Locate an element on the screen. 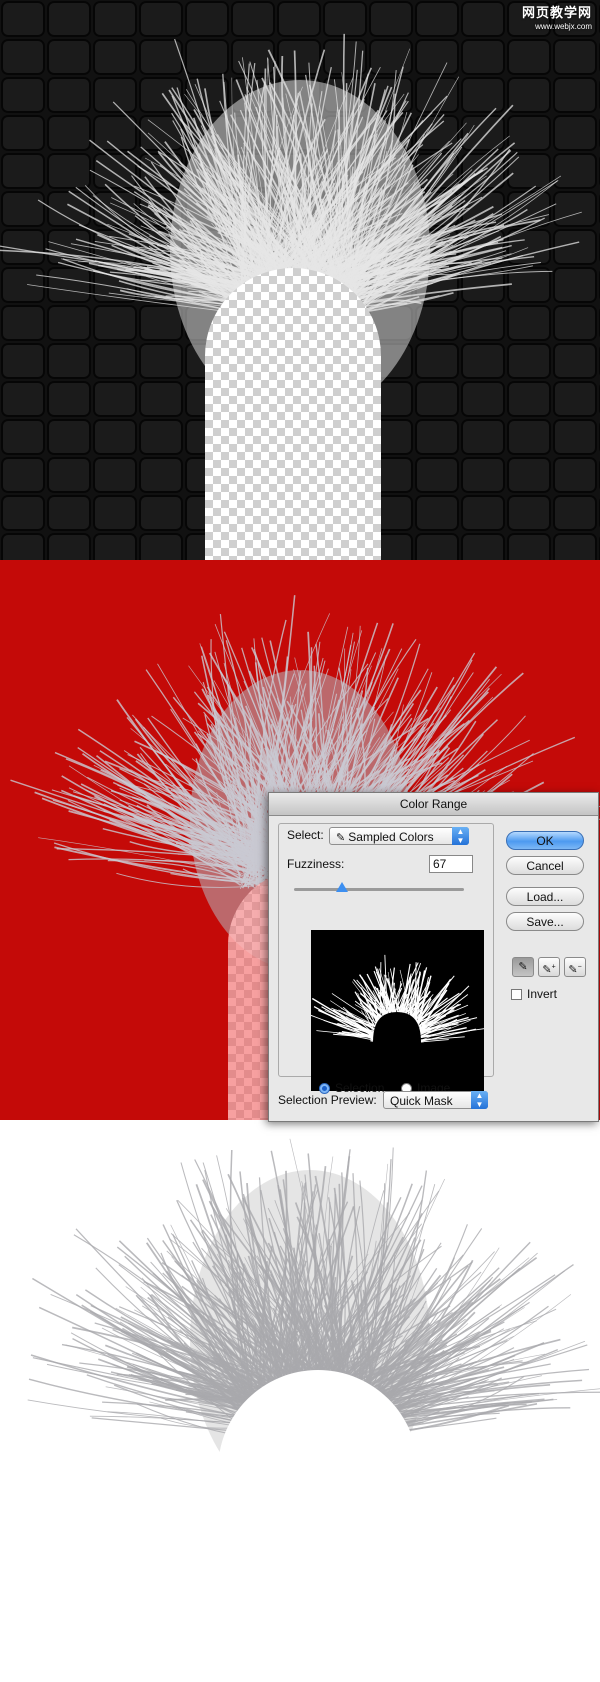 The image size is (600, 1682). invert-checkbox is located at coordinates (516, 994).